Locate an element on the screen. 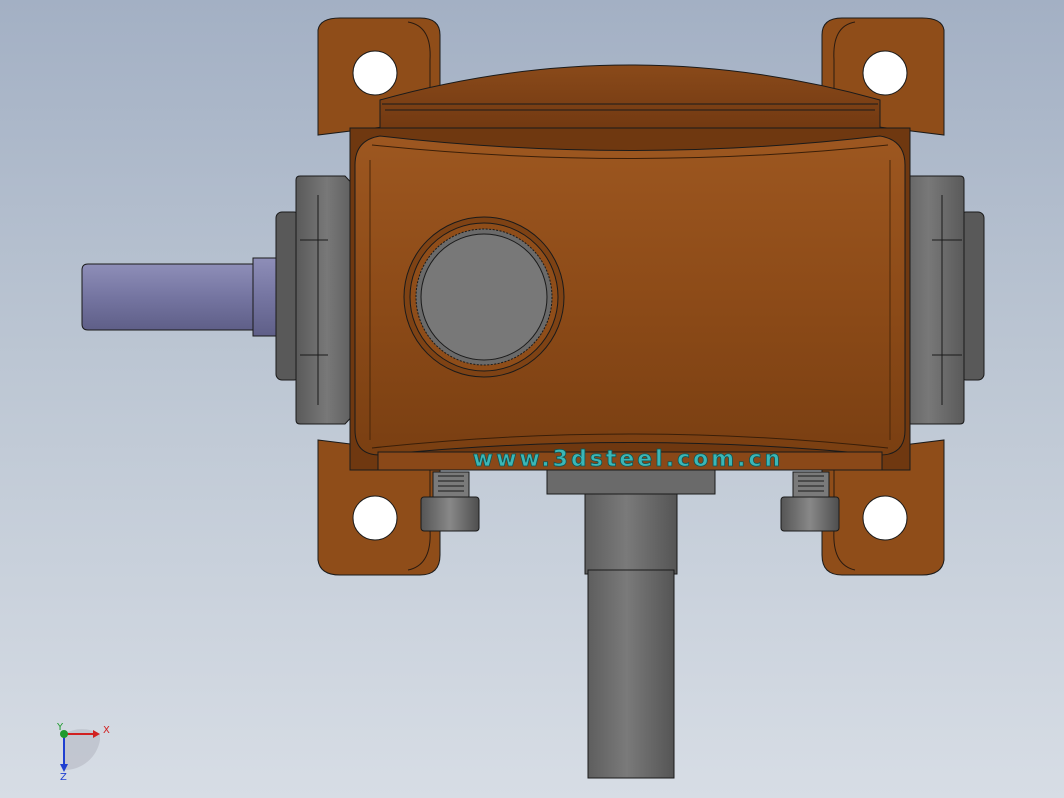 Image resolution: width=1064 pixels, height=798 pixels. inspection-cover is located at coordinates (484, 297).